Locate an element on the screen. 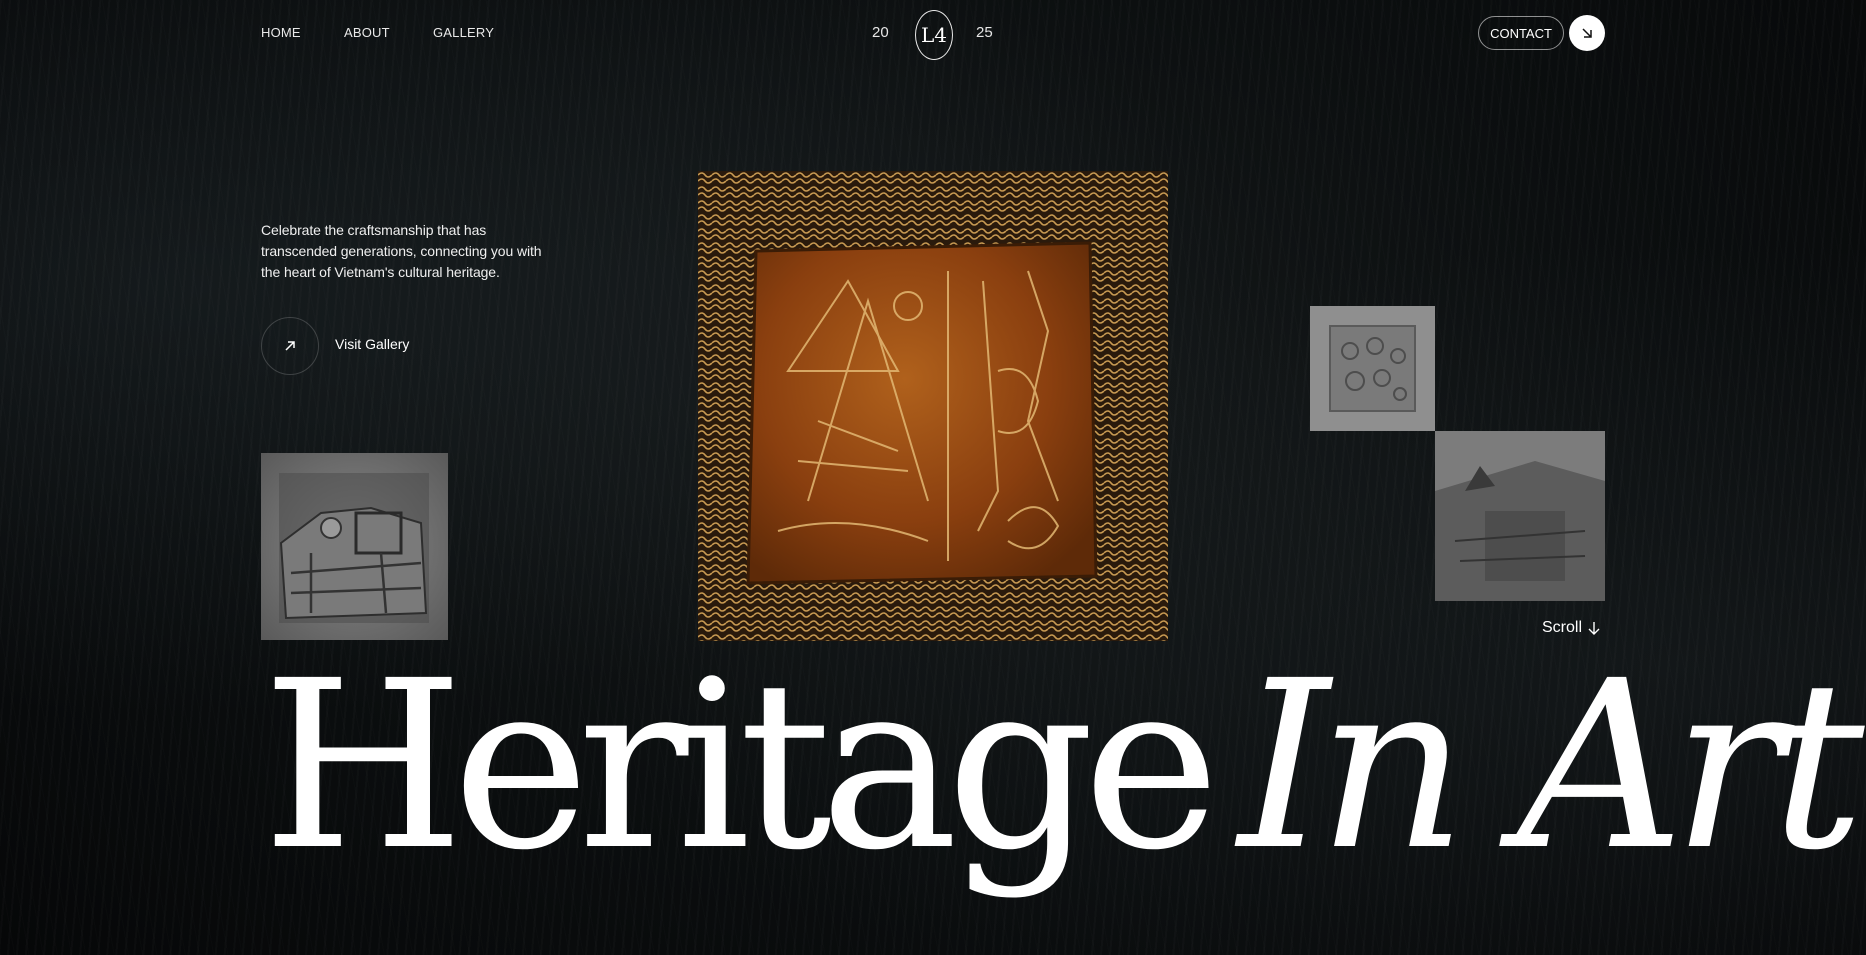  logo: L4 is located at coordinates (934, 35).